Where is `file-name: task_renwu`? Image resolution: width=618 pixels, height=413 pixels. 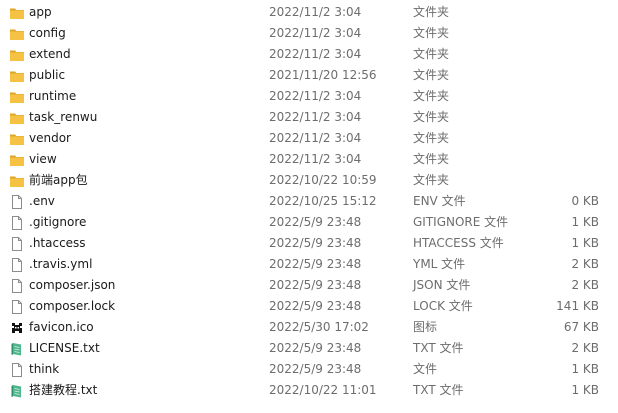 file-name: task_renwu is located at coordinates (63, 117).